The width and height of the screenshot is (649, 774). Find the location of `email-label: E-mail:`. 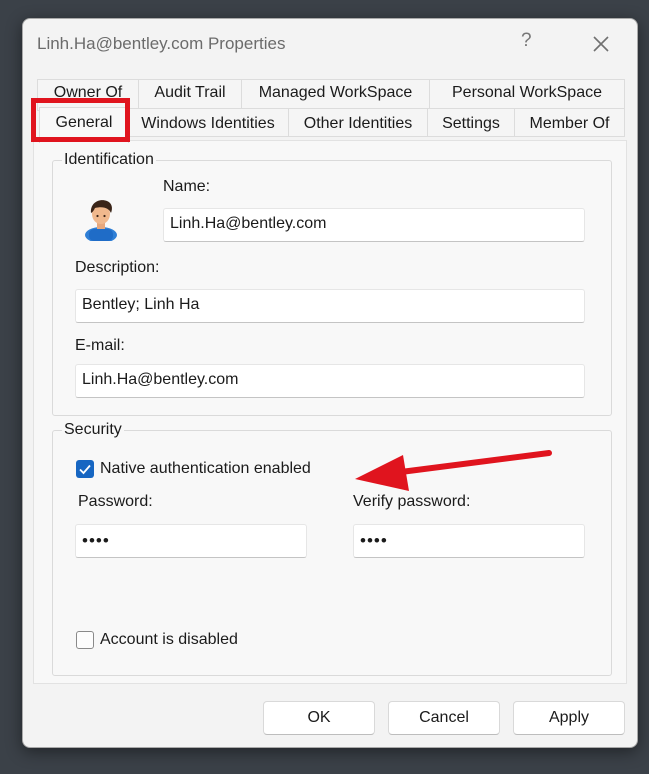

email-label: E-mail: is located at coordinates (100, 345).